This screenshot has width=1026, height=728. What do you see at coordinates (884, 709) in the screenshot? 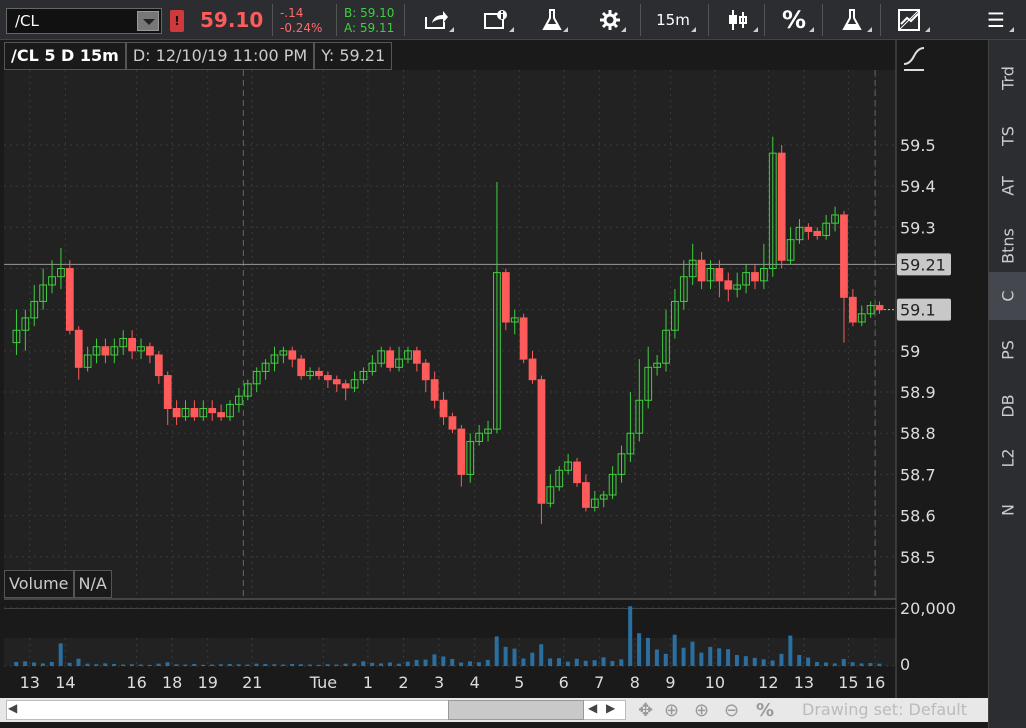
I see `drawing-set-label: Drawing set: Default` at bounding box center [884, 709].